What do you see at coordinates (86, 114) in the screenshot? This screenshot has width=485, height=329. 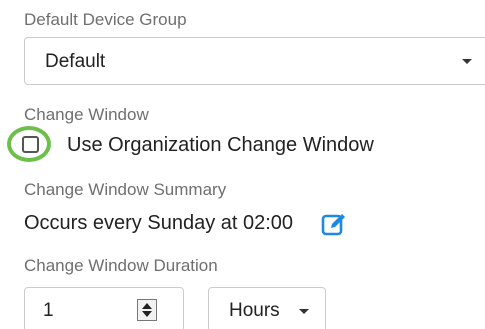 I see `change-window-label: Change Window` at bounding box center [86, 114].